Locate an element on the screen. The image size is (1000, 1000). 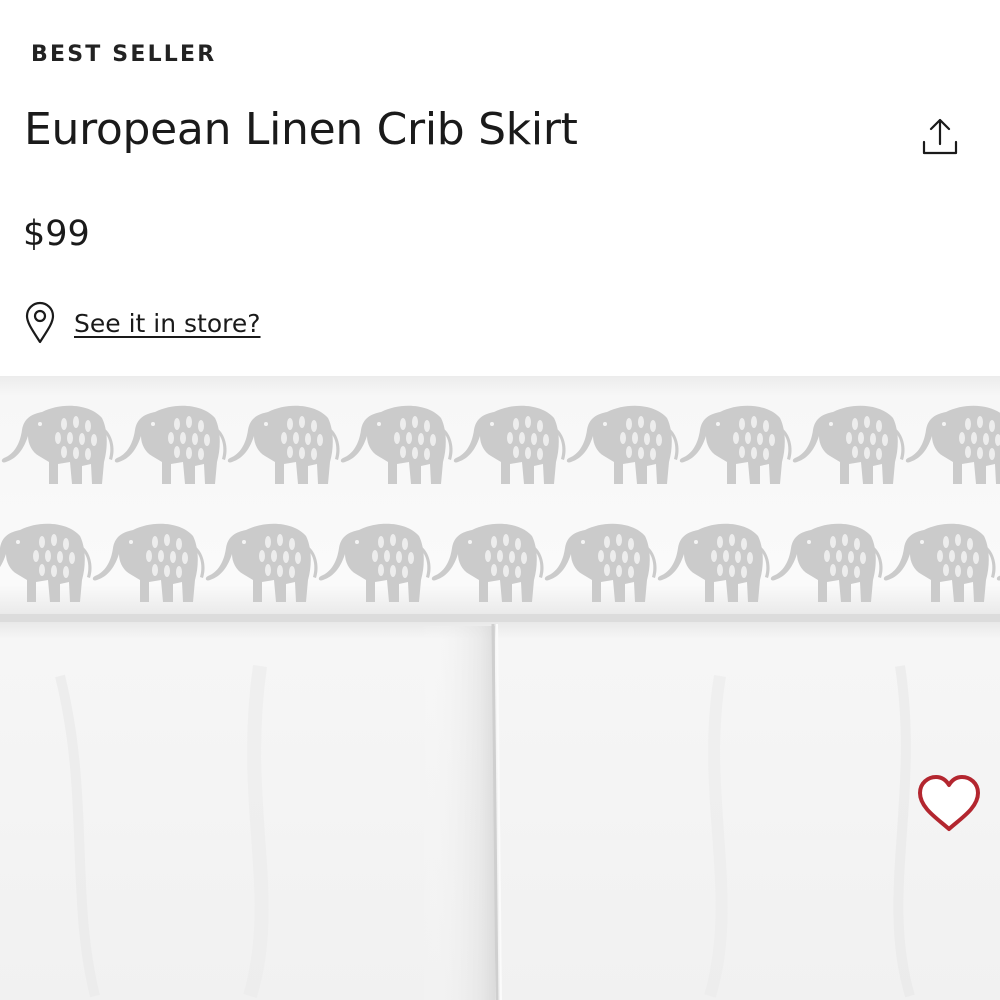
product-price: $99 is located at coordinates (56, 234).